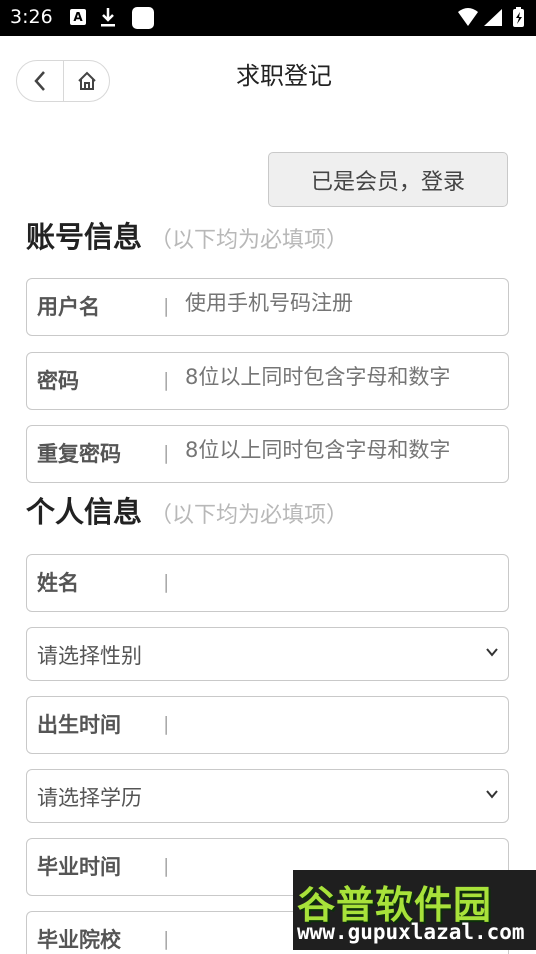 The width and height of the screenshot is (536, 954). I want to click on personal-section-header: 个人信息 （以下均为必填项）, so click(187, 510).